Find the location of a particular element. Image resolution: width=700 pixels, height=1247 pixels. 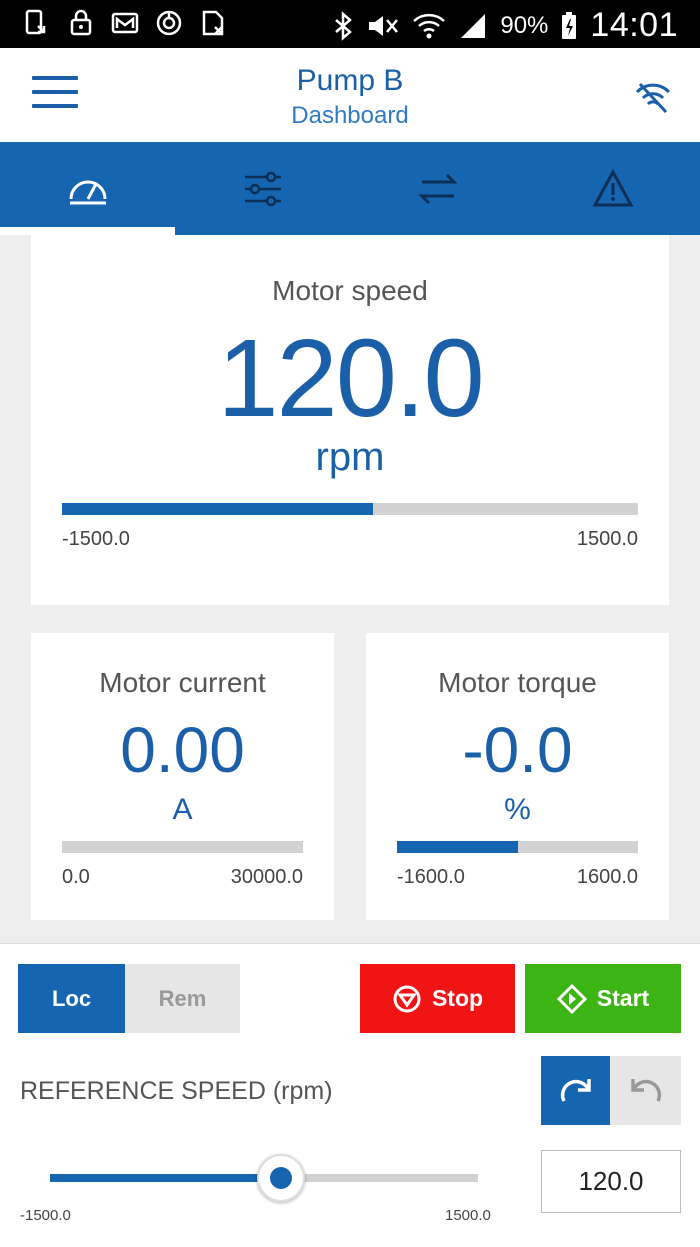

start-icon is located at coordinates (571, 998).